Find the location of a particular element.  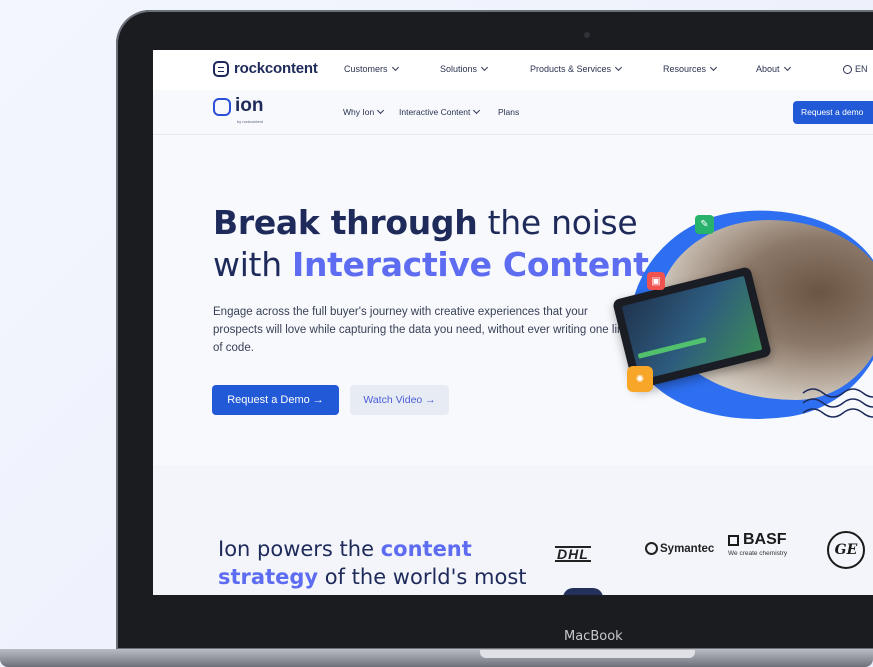

macbook-label: MacBook is located at coordinates (593, 636).